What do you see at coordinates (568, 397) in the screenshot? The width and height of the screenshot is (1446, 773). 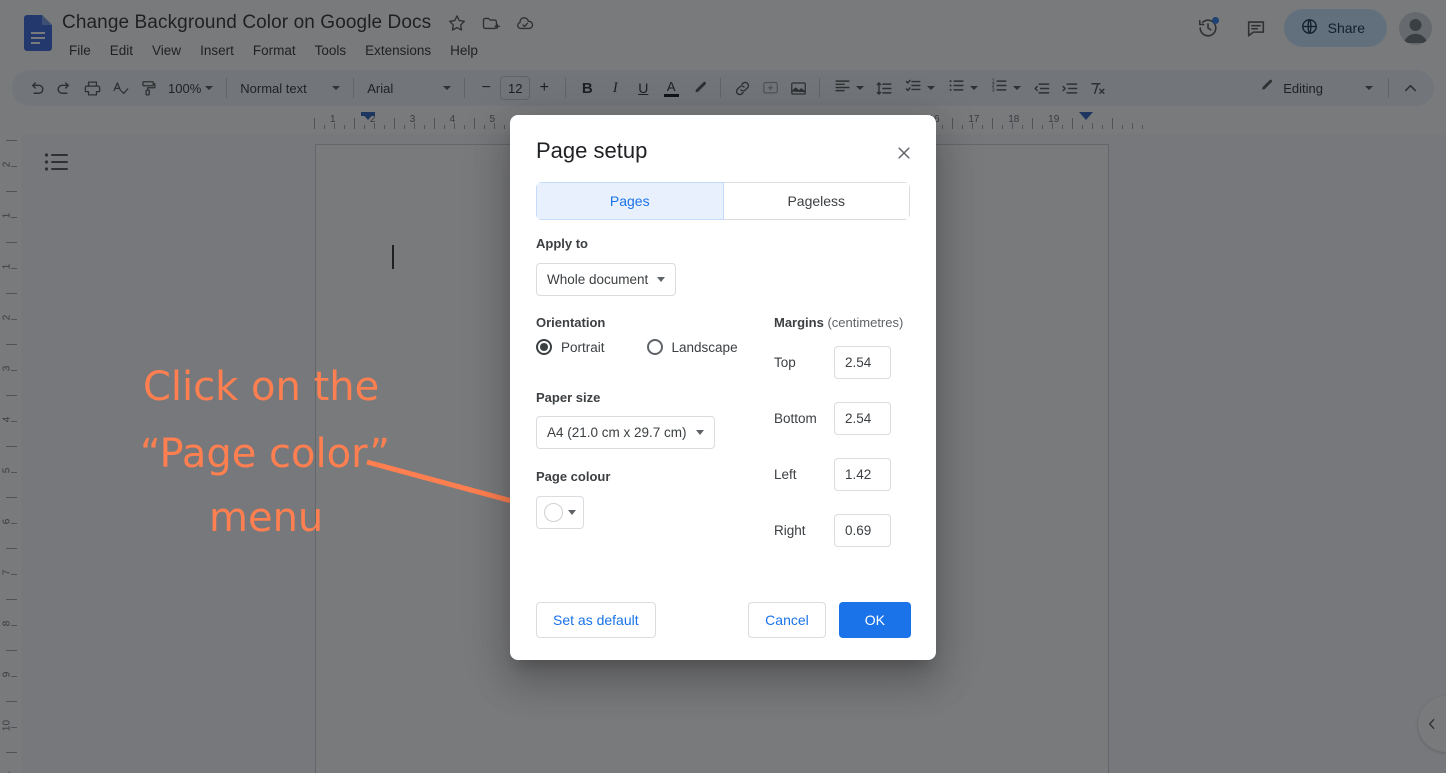 I see `paper-size-label: Paper size` at bounding box center [568, 397].